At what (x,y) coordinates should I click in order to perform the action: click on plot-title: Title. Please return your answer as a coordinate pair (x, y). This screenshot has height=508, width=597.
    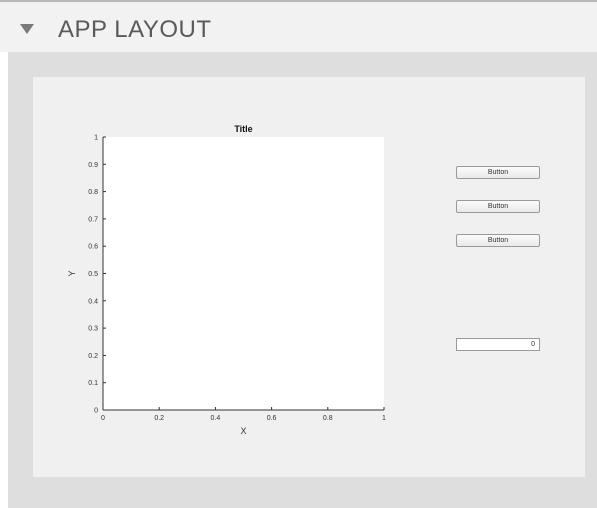
    Looking at the image, I should click on (243, 129).